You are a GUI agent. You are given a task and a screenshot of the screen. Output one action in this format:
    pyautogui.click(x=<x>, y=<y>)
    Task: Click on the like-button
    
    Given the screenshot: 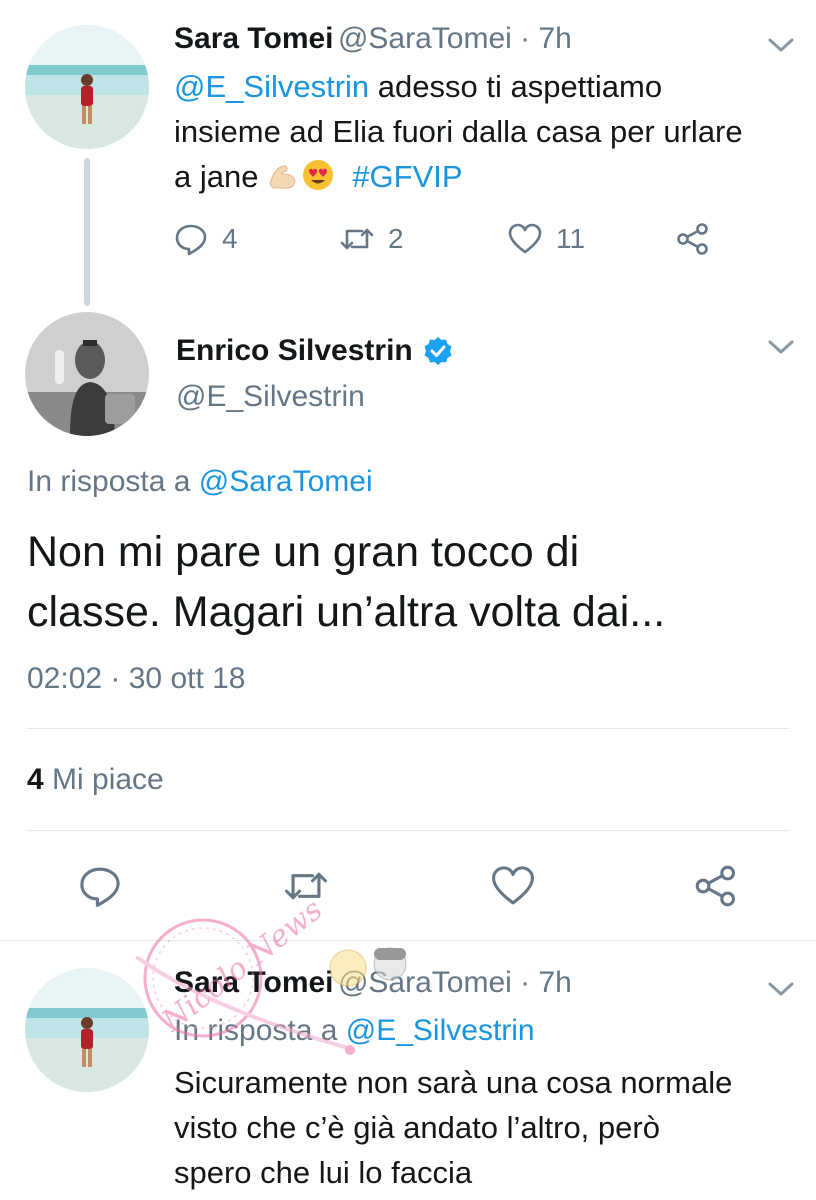 What is the action you would take?
    pyautogui.click(x=513, y=888)
    